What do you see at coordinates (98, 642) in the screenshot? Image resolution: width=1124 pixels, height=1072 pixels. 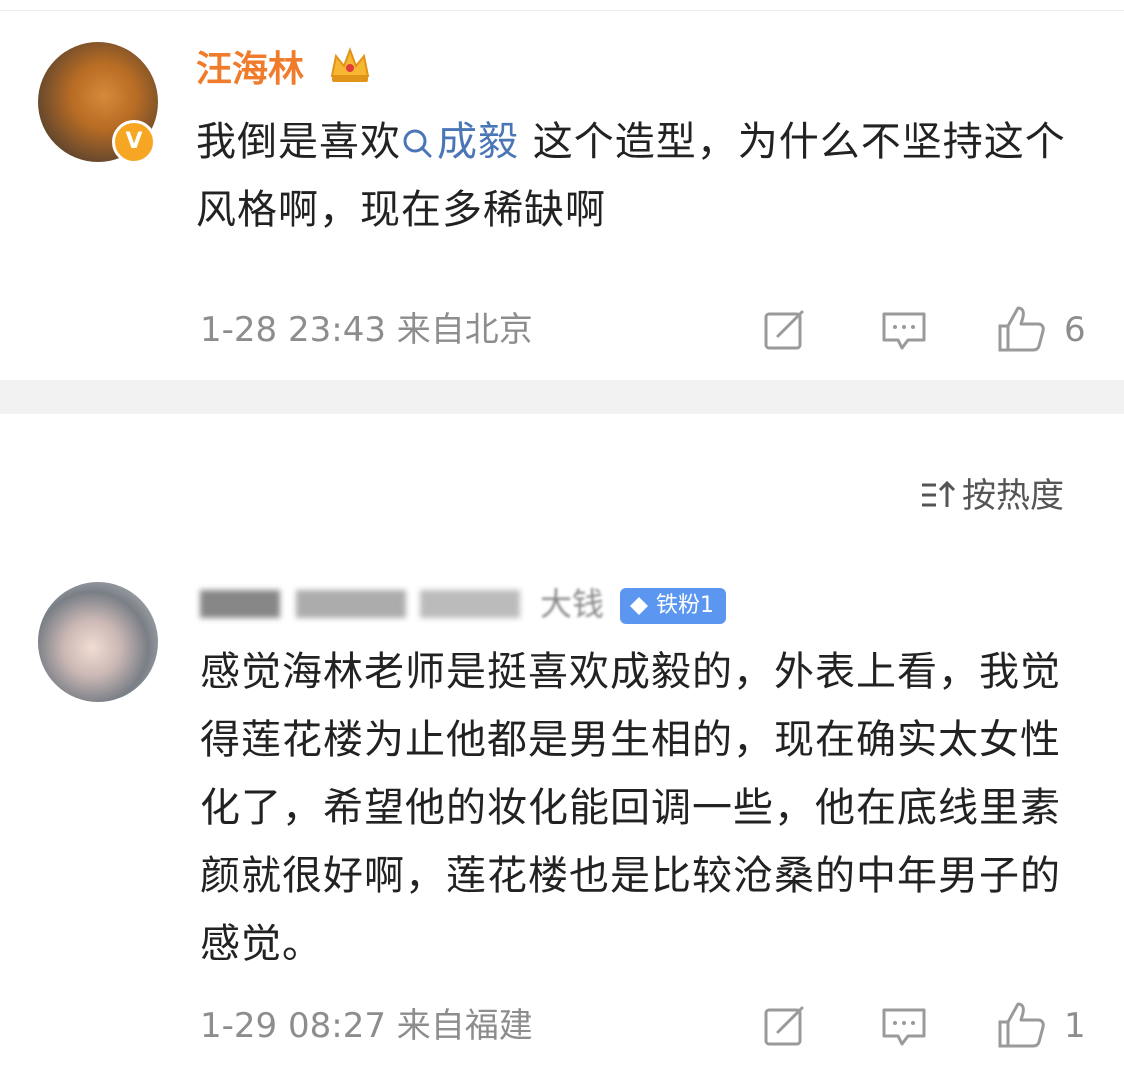 I see `avatar` at bounding box center [98, 642].